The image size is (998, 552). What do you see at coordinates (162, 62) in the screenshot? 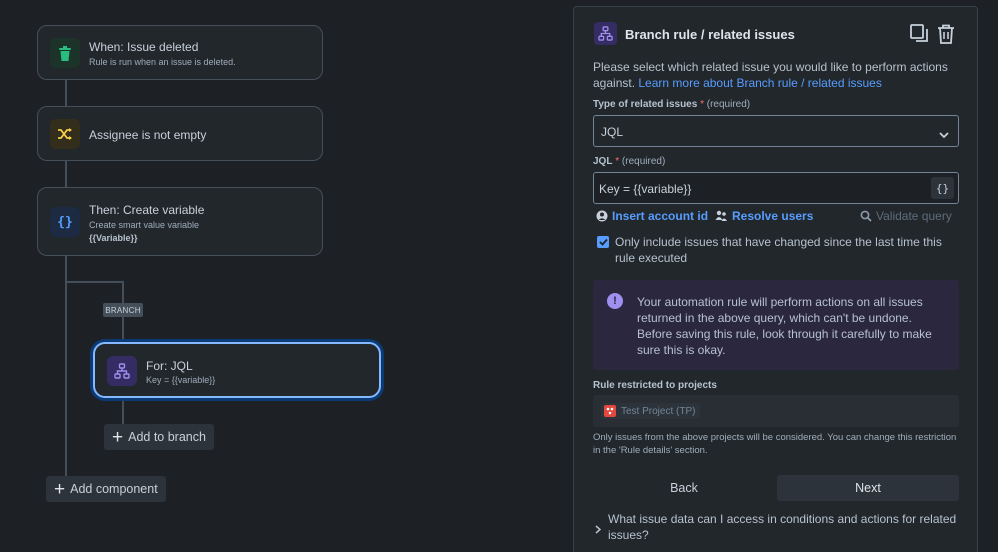
I see `trigger-subtitle: Rule is run when an issue is deleted.` at bounding box center [162, 62].